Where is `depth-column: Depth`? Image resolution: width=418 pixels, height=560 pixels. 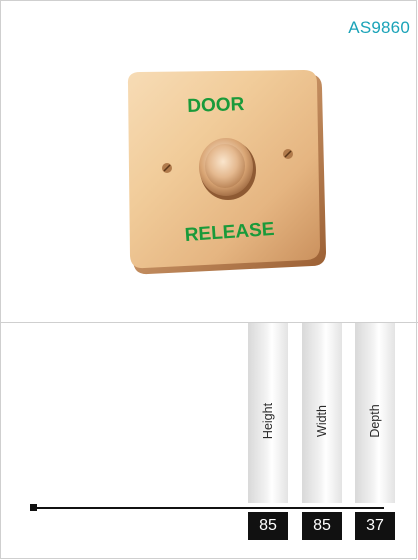
depth-column: Depth is located at coordinates (375, 413).